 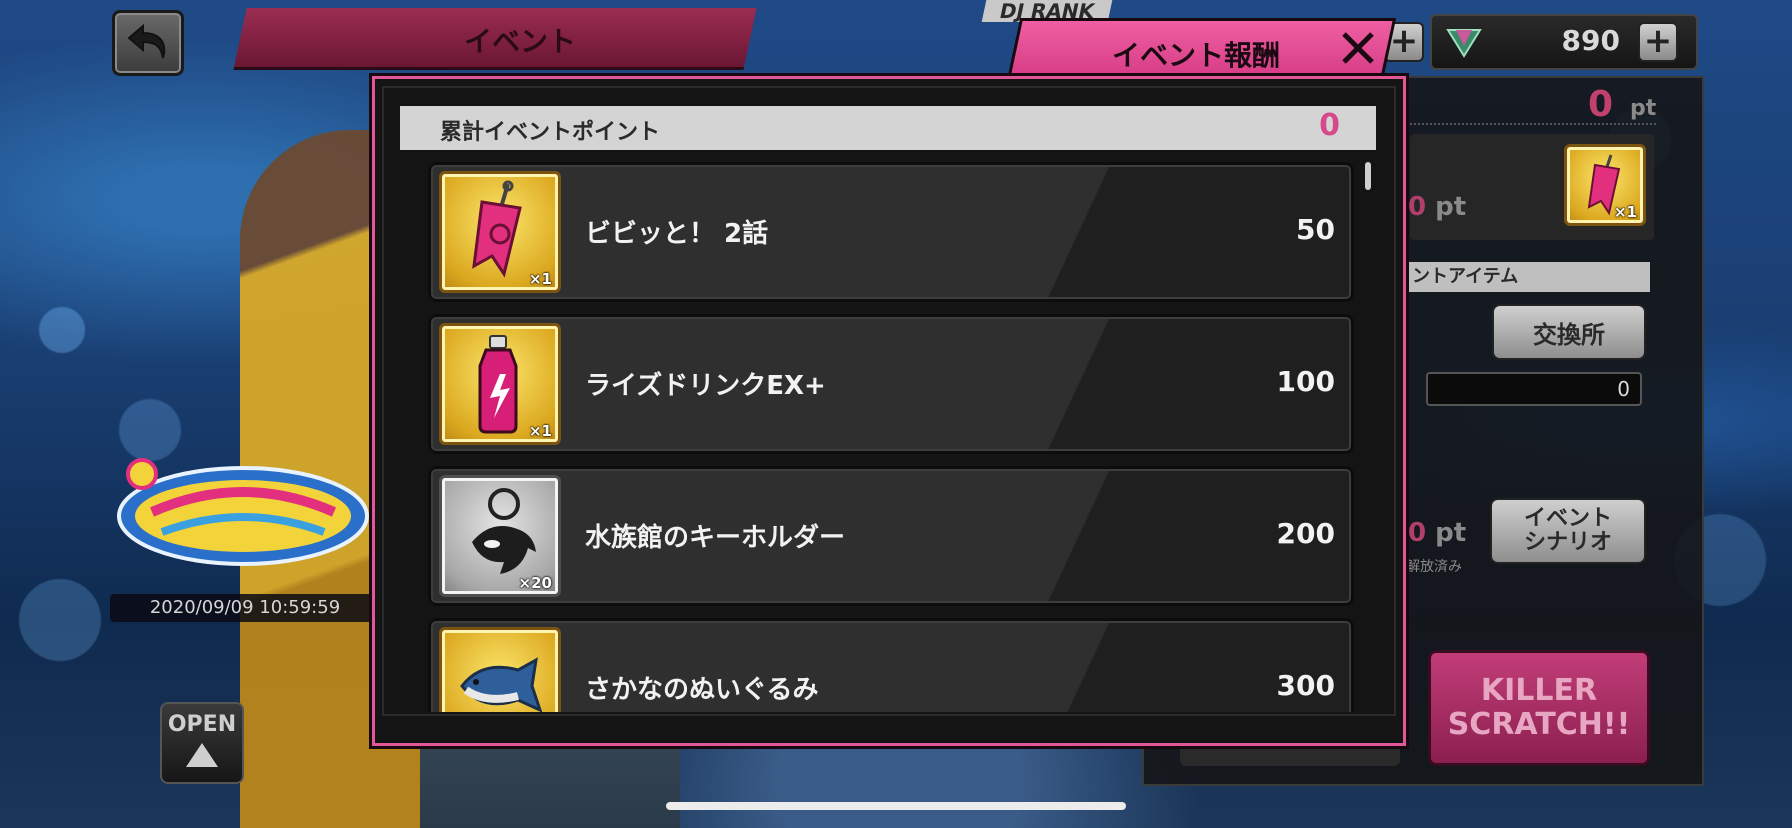 What do you see at coordinates (1539, 724) in the screenshot?
I see `killer-scratch-line2: SCRATCH!!` at bounding box center [1539, 724].